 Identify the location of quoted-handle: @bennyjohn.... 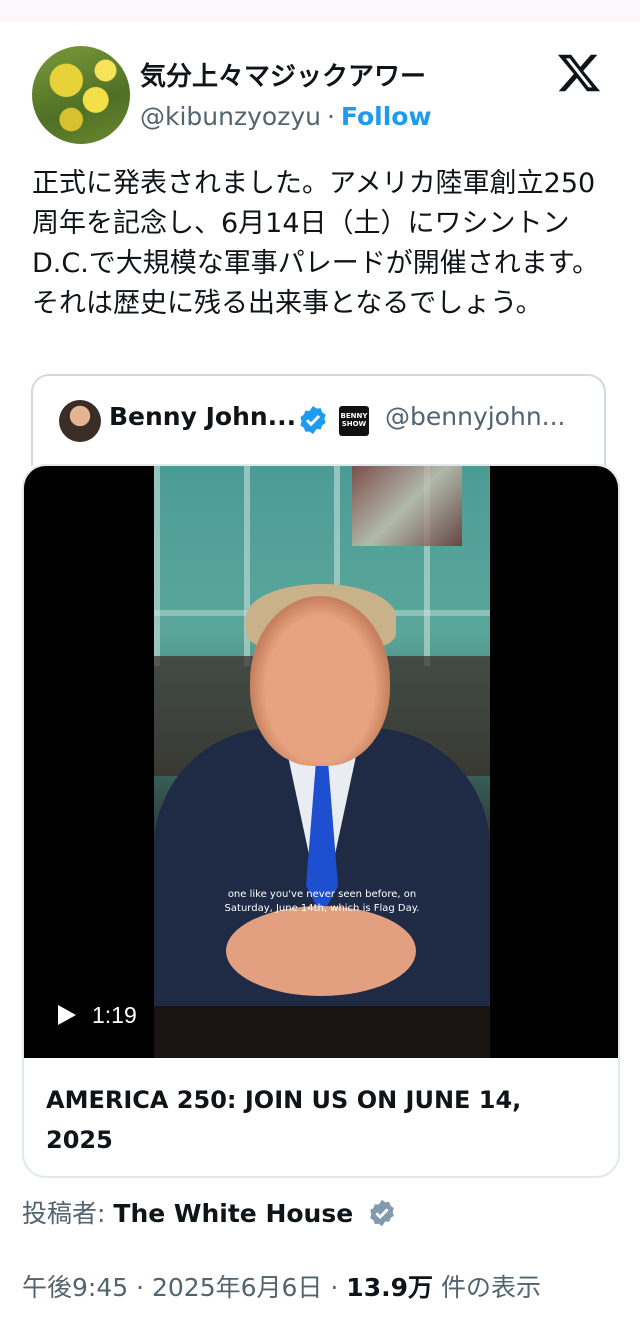
(475, 416).